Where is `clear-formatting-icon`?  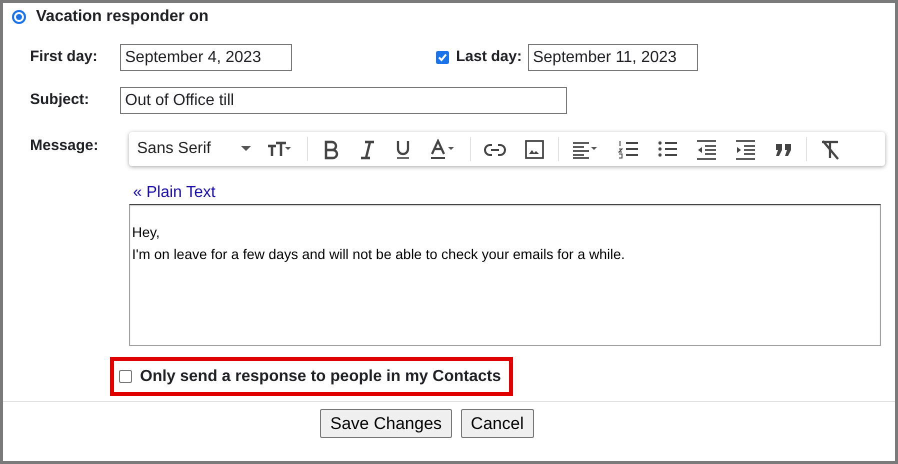
clear-formatting-icon is located at coordinates (830, 149).